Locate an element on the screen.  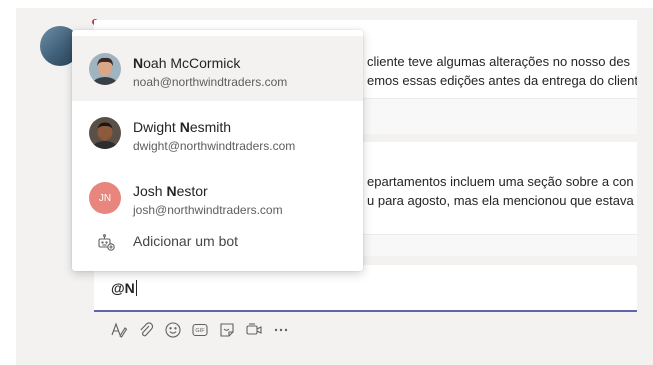
meet-now-icon is located at coordinates (254, 330).